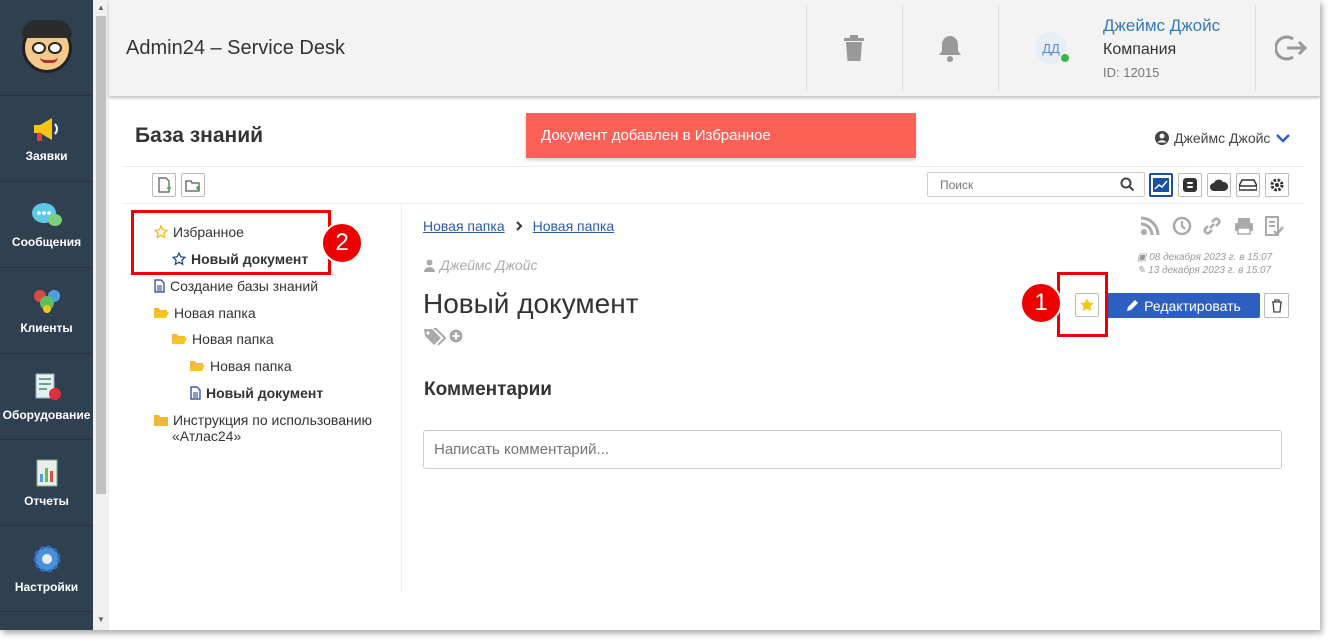 Image resolution: width=1334 pixels, height=643 pixels. Describe the element at coordinates (852, 449) in the screenshot. I see `comment-input` at that location.